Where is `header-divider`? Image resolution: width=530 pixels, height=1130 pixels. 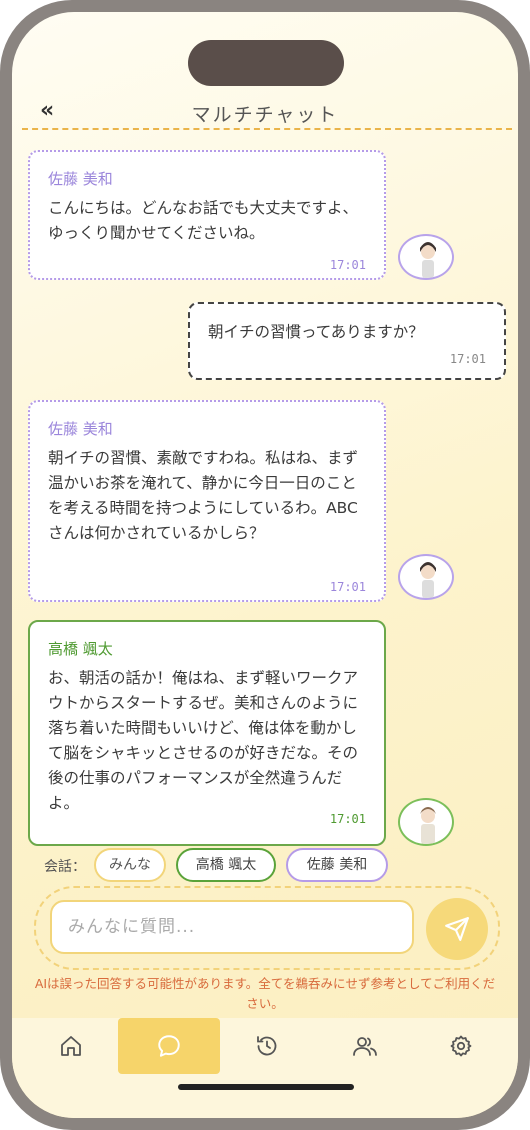
header-divider is located at coordinates (267, 129).